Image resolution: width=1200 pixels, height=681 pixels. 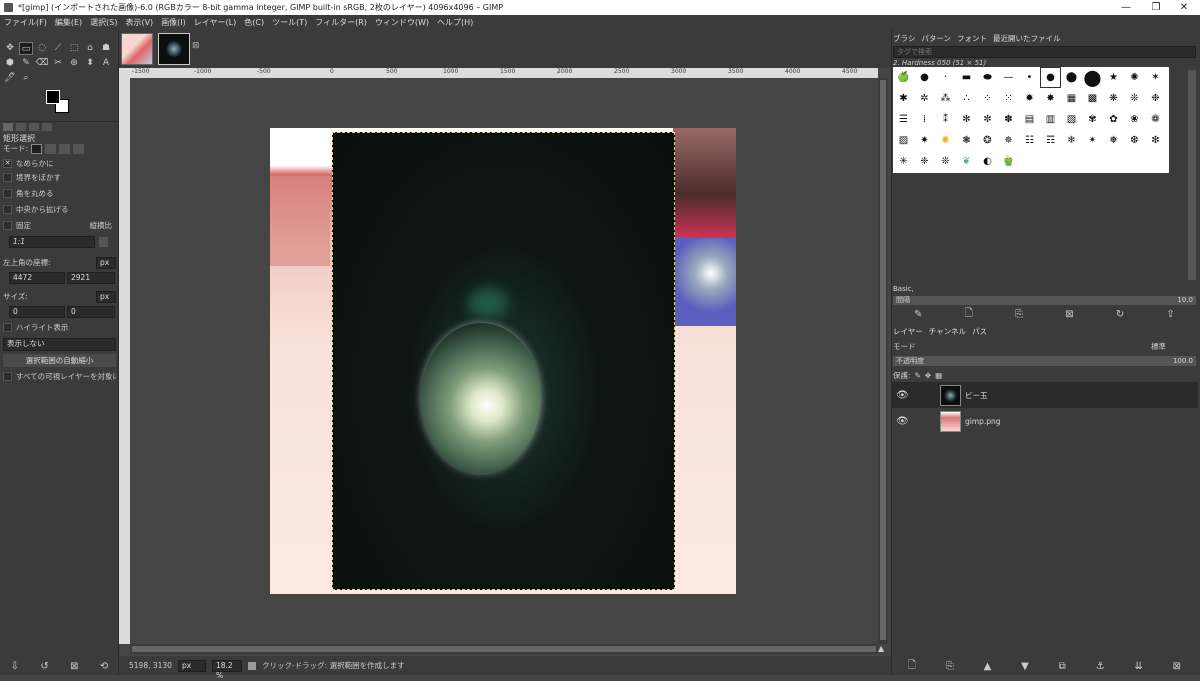 What do you see at coordinates (1050, 77) in the screenshot?
I see `brush-item-selected: ●` at bounding box center [1050, 77].